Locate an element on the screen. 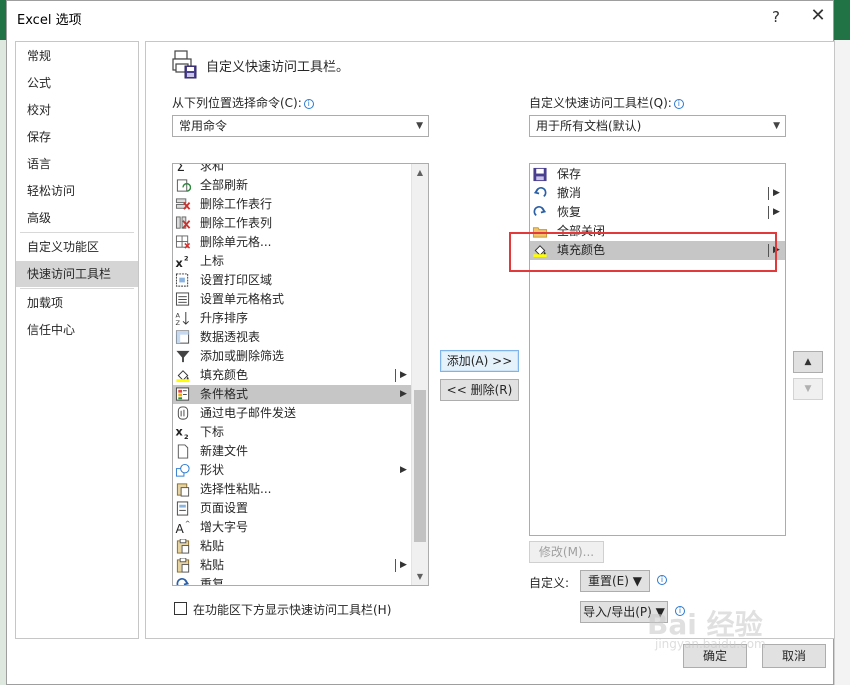  command-list-item: Σ 求和 is located at coordinates (292, 169).